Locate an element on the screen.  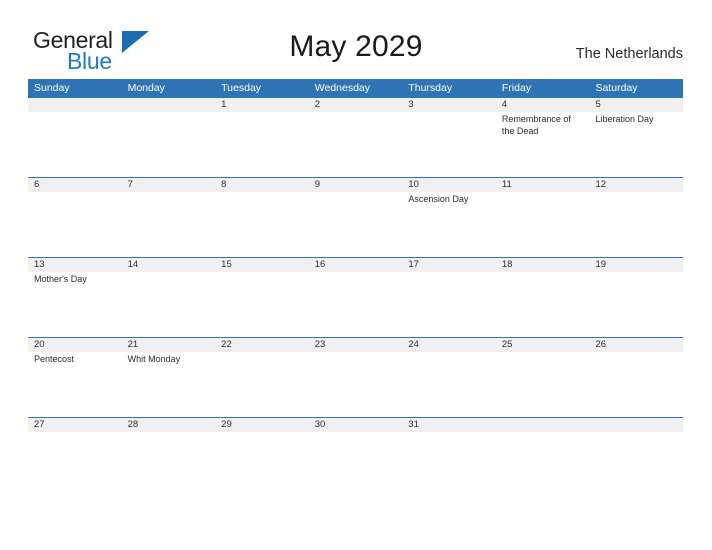
day-number: 13 is located at coordinates (75, 265).